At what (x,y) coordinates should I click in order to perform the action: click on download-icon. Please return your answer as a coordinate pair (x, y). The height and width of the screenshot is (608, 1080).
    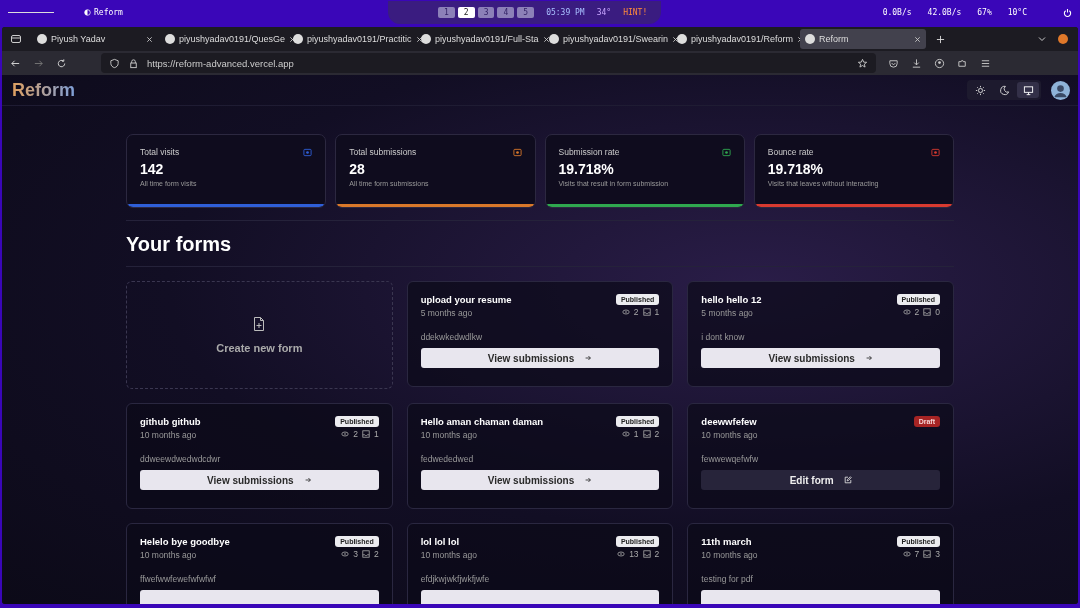
    Looking at the image, I should click on (916, 63).